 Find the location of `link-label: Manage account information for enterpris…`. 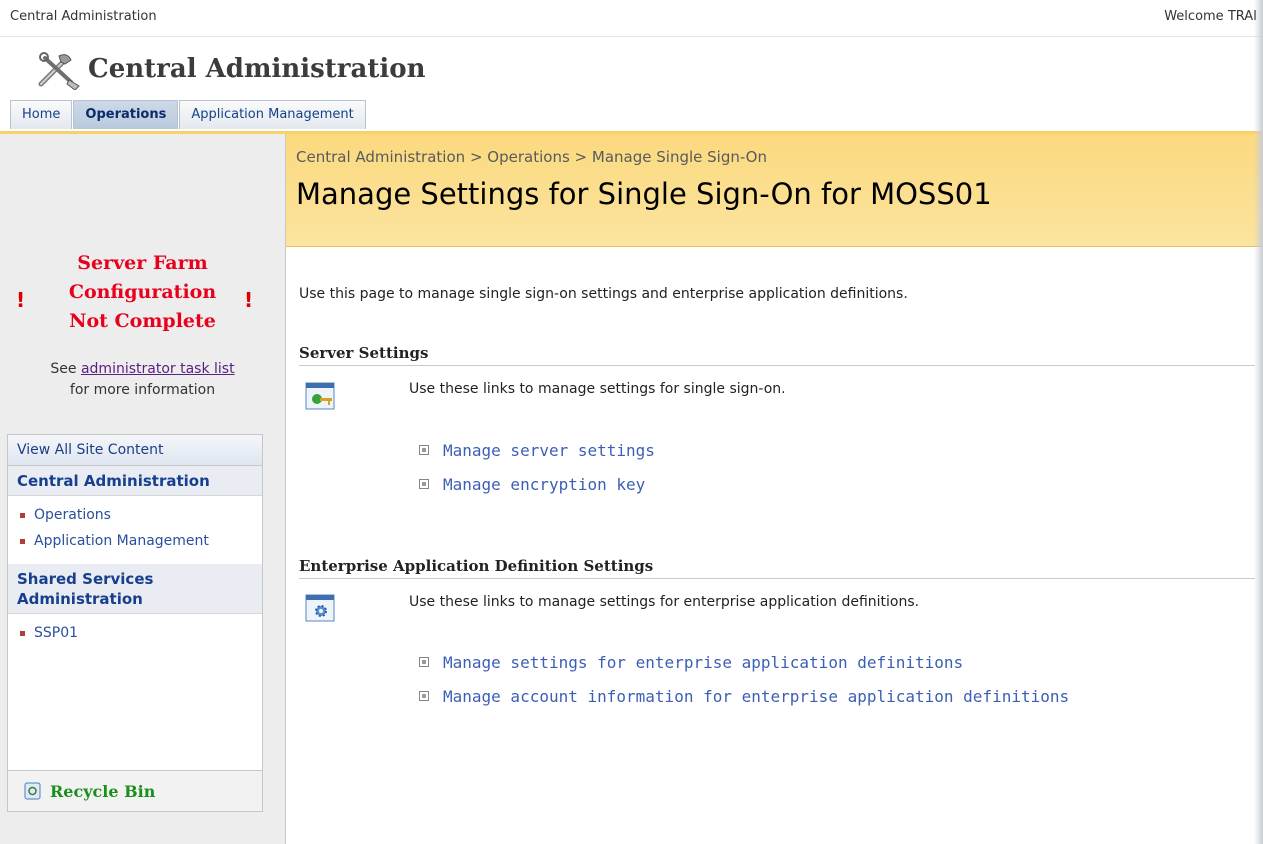

link-label: Manage account information for enterpris… is located at coordinates (756, 696).